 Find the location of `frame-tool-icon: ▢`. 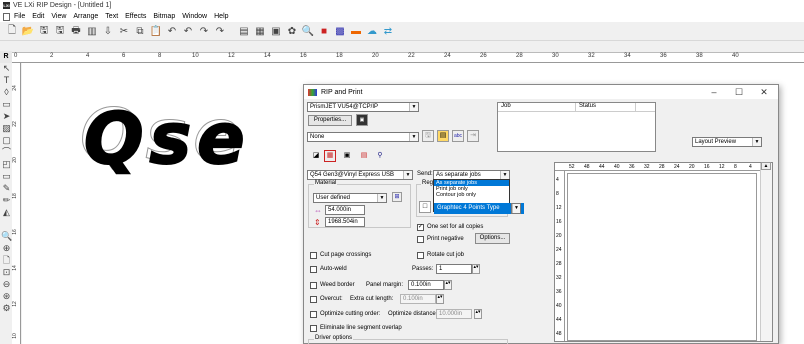

frame-tool-icon: ▢ is located at coordinates (6, 140).